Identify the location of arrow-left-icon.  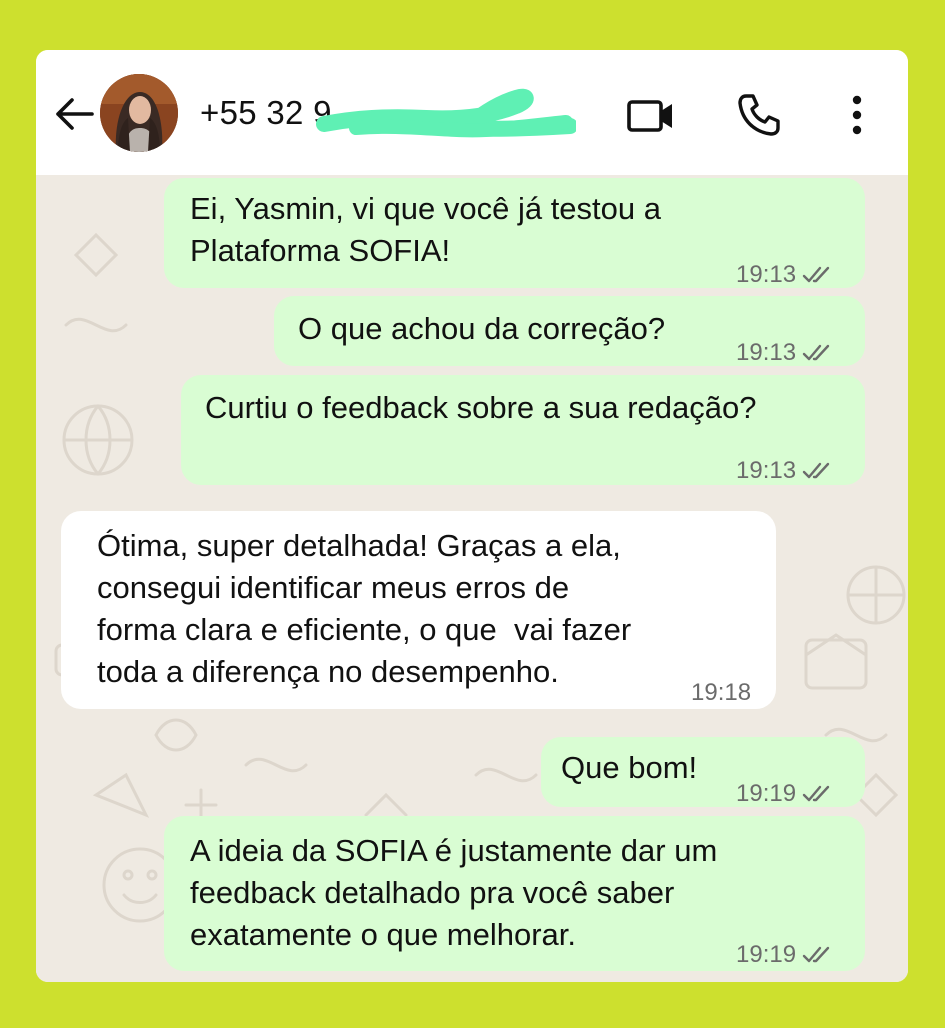
(74, 114).